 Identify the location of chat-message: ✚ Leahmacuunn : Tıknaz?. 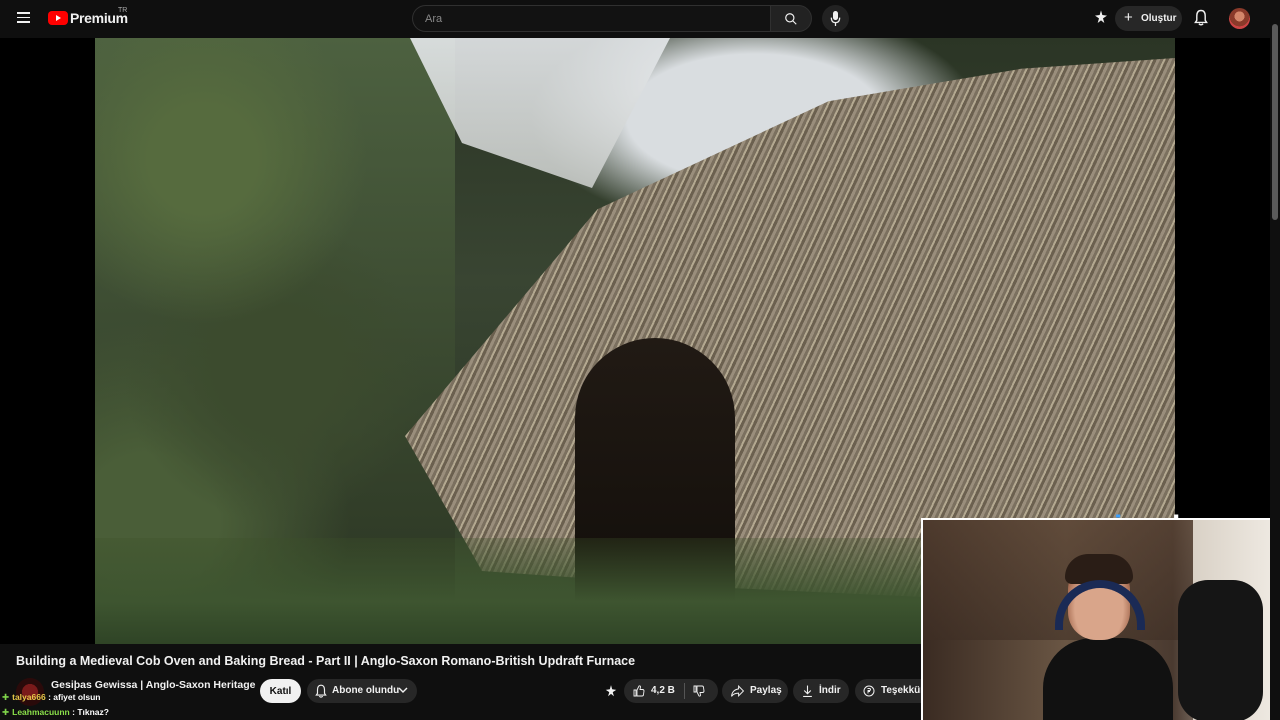
(55, 712).